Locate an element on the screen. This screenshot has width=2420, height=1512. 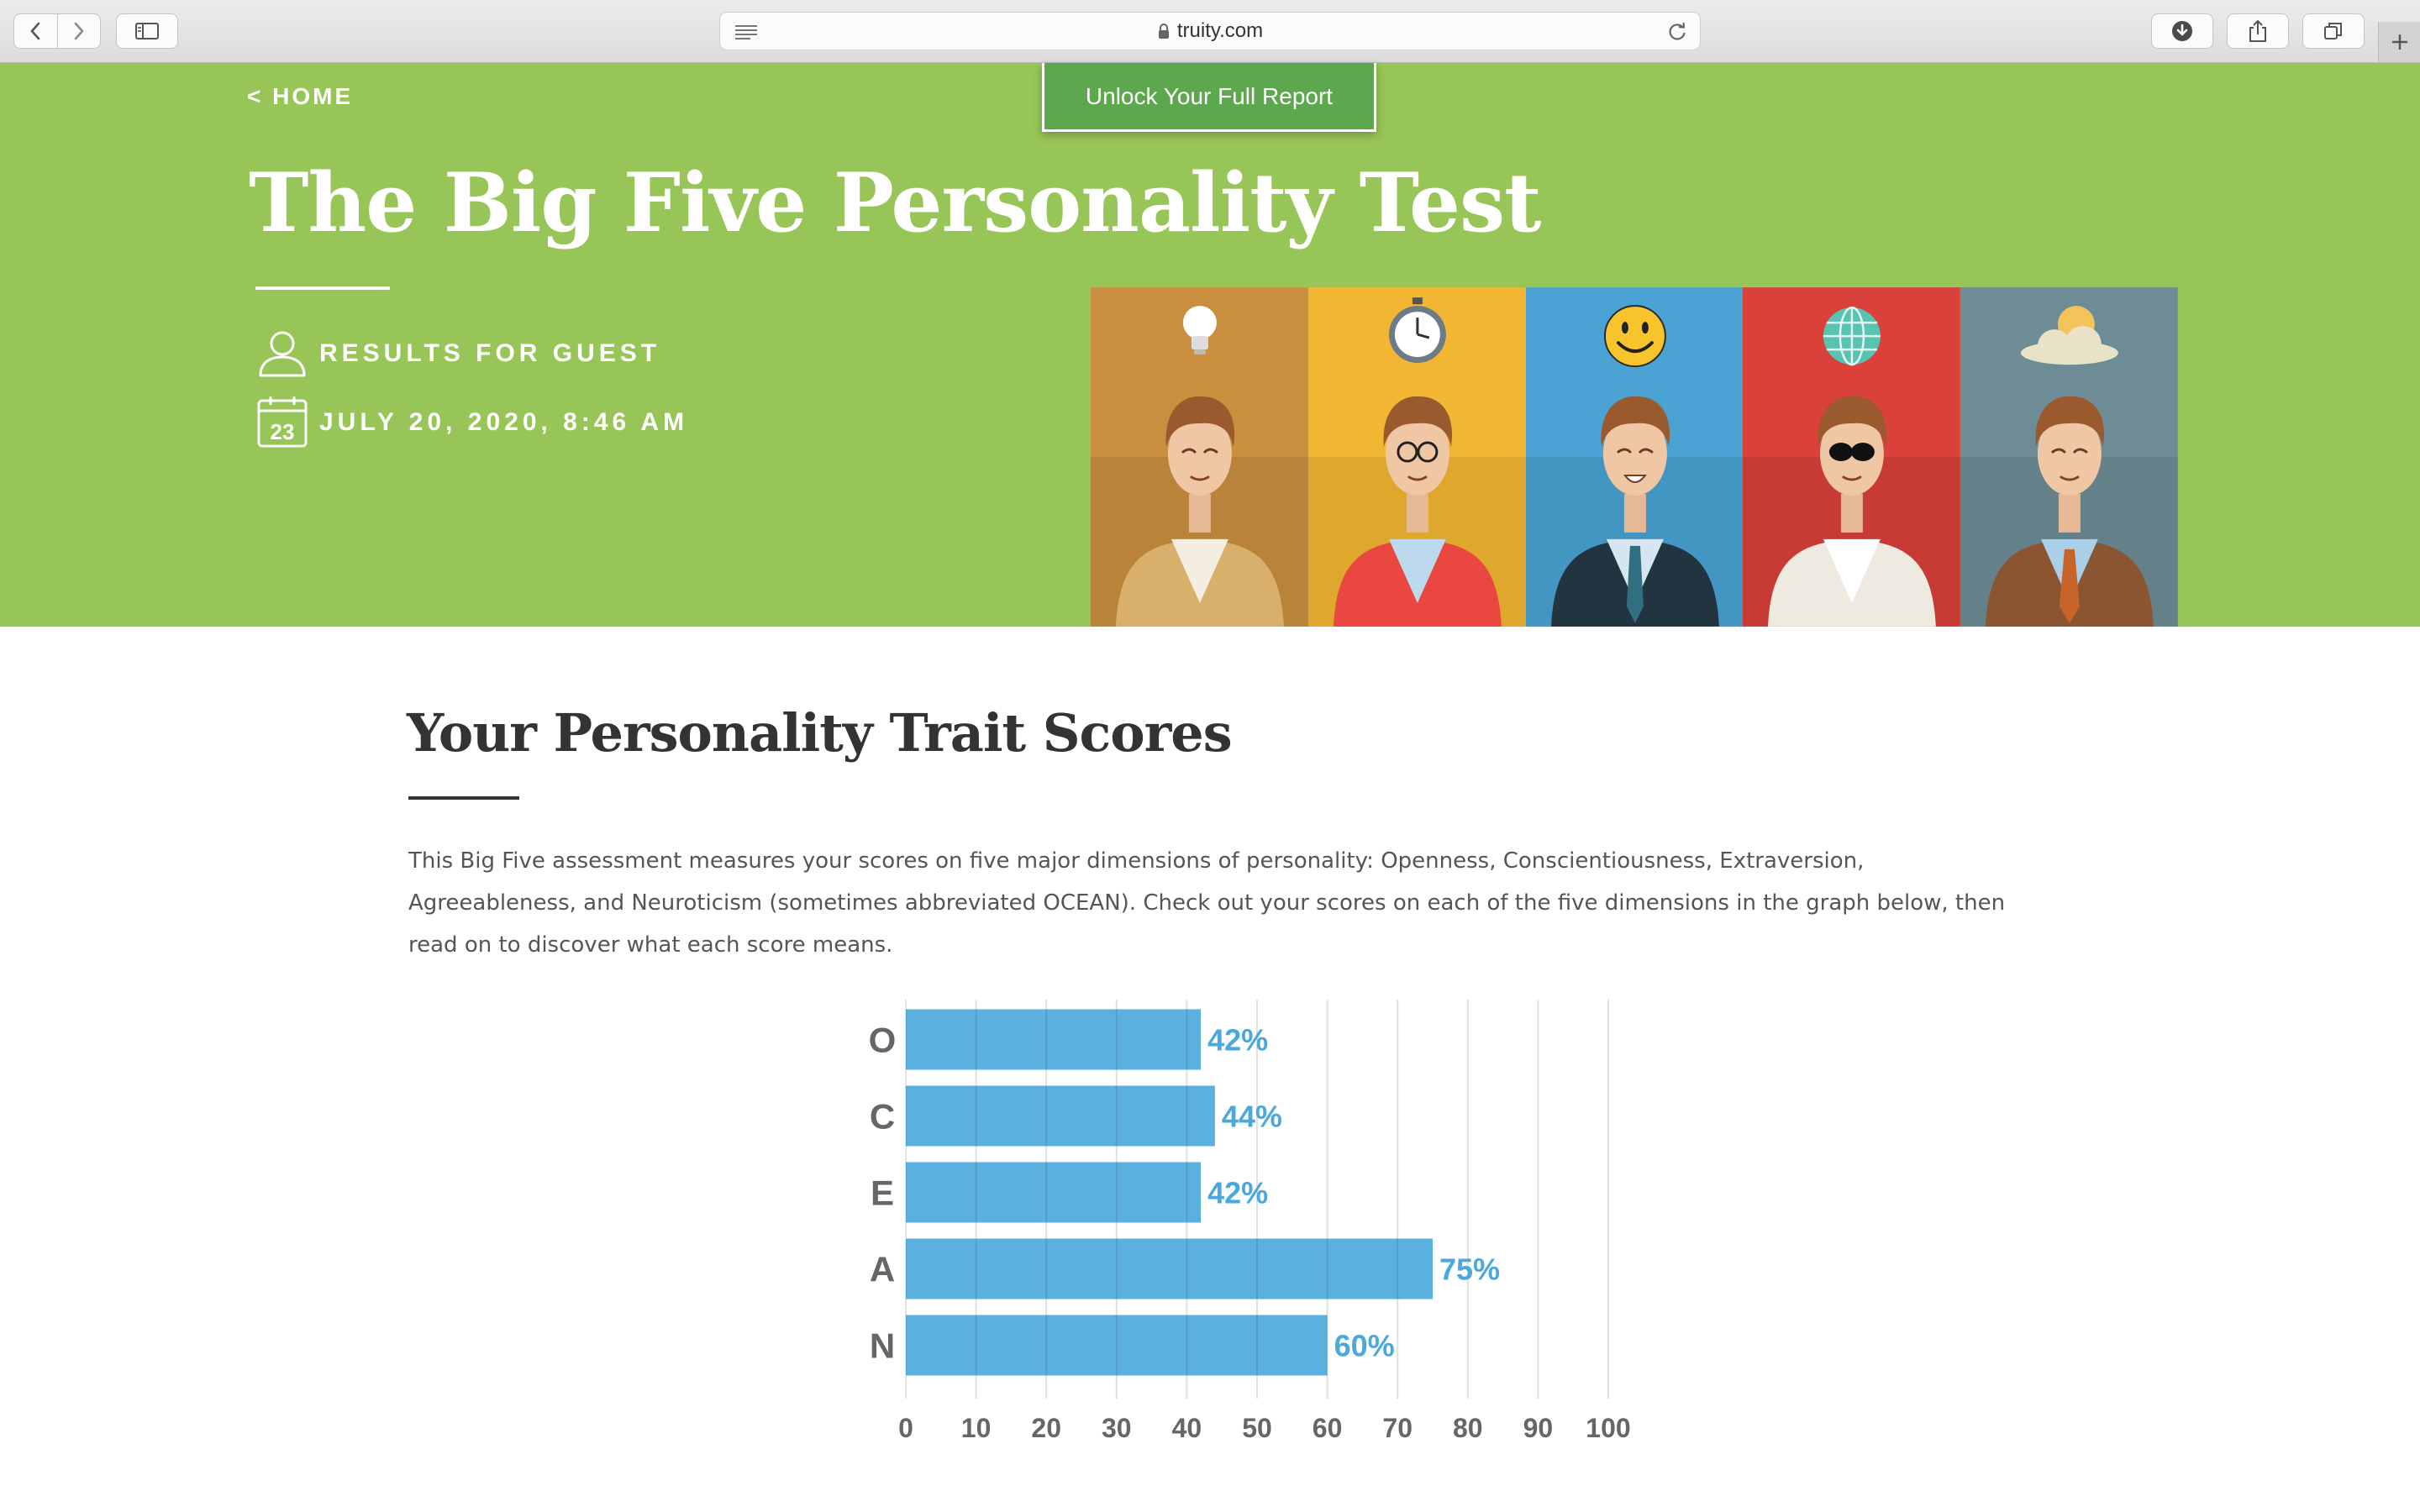
downloads-button is located at coordinates (2182, 31).